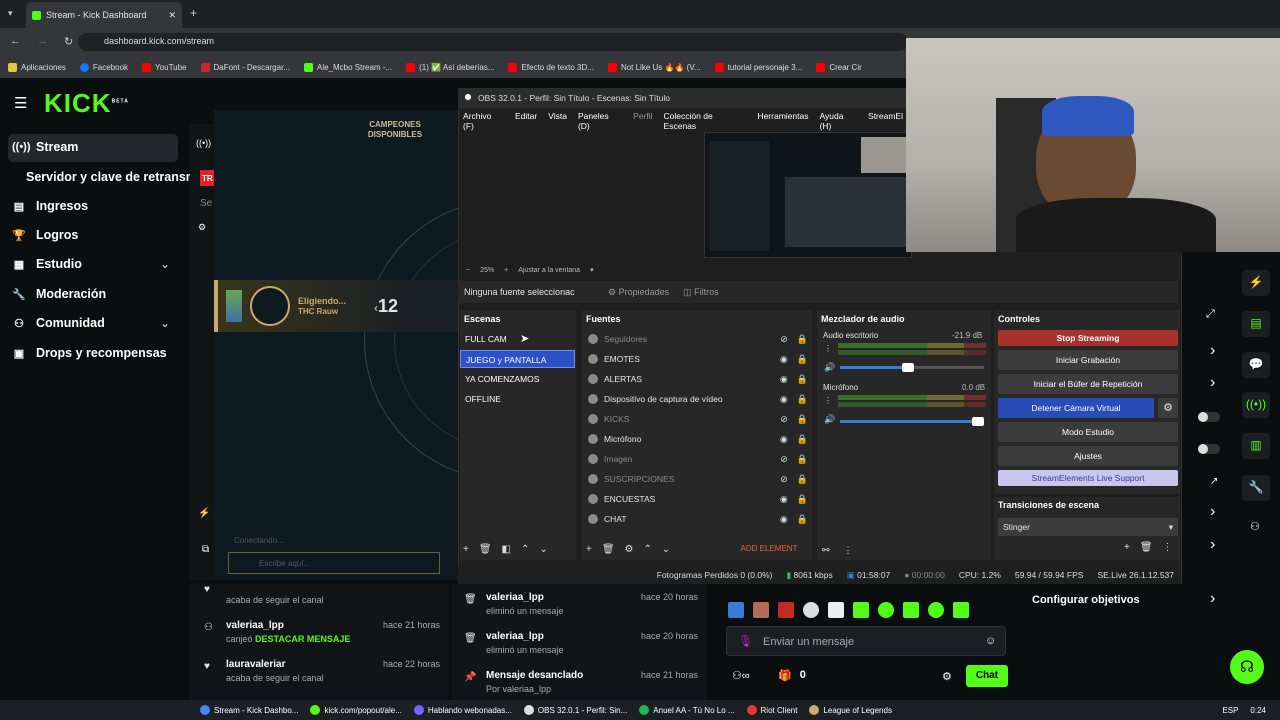 Image resolution: width=1280 pixels, height=720 pixels. What do you see at coordinates (103, 67) in the screenshot?
I see `bookmark-facebook: Facebook` at bounding box center [103, 67].